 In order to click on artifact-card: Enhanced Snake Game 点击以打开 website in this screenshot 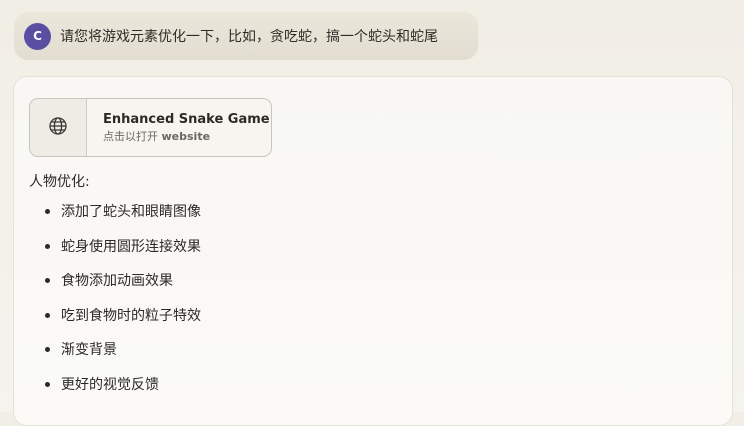, I will do `click(150, 127)`.